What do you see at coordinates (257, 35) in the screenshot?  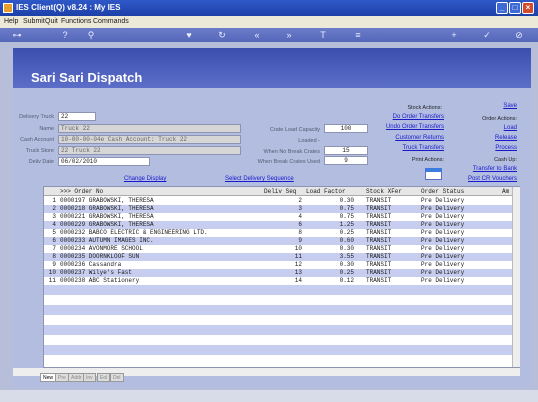 I see `first-page-icon: «` at bounding box center [257, 35].